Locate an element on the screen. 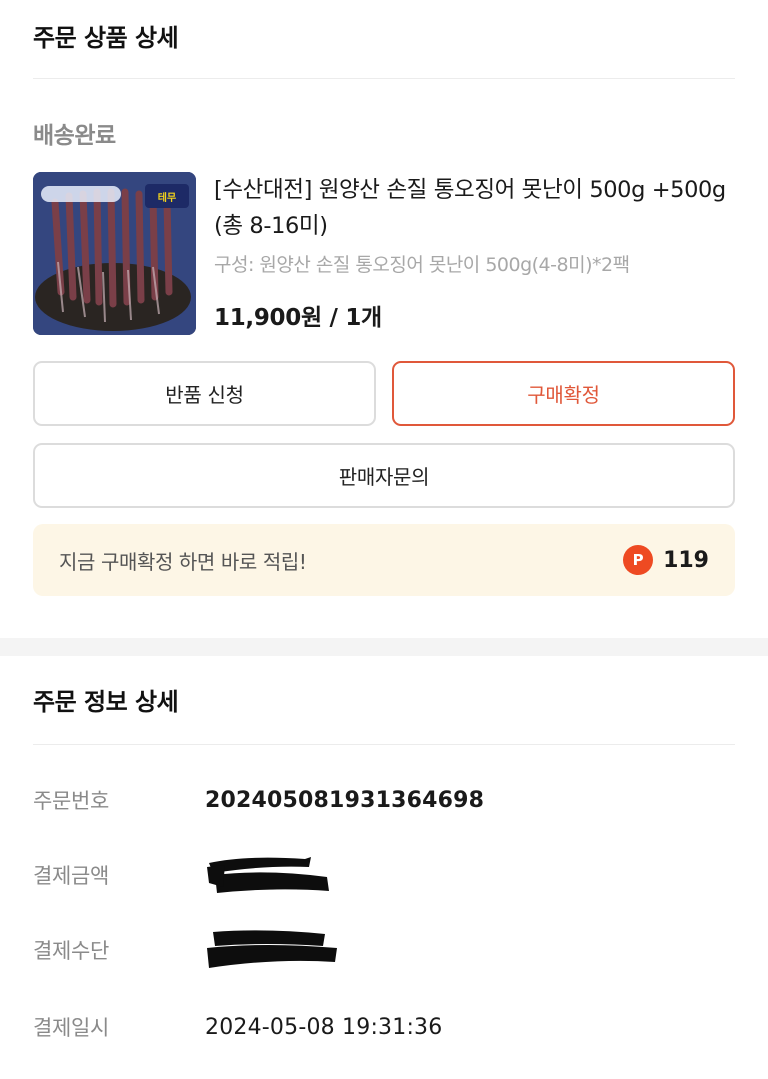 This screenshot has height=1079, width=768. section-separator is located at coordinates (384, 647).